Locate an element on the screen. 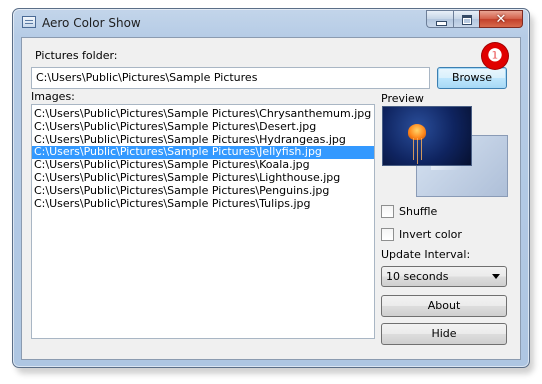  hide-button: Hide is located at coordinates (444, 334).